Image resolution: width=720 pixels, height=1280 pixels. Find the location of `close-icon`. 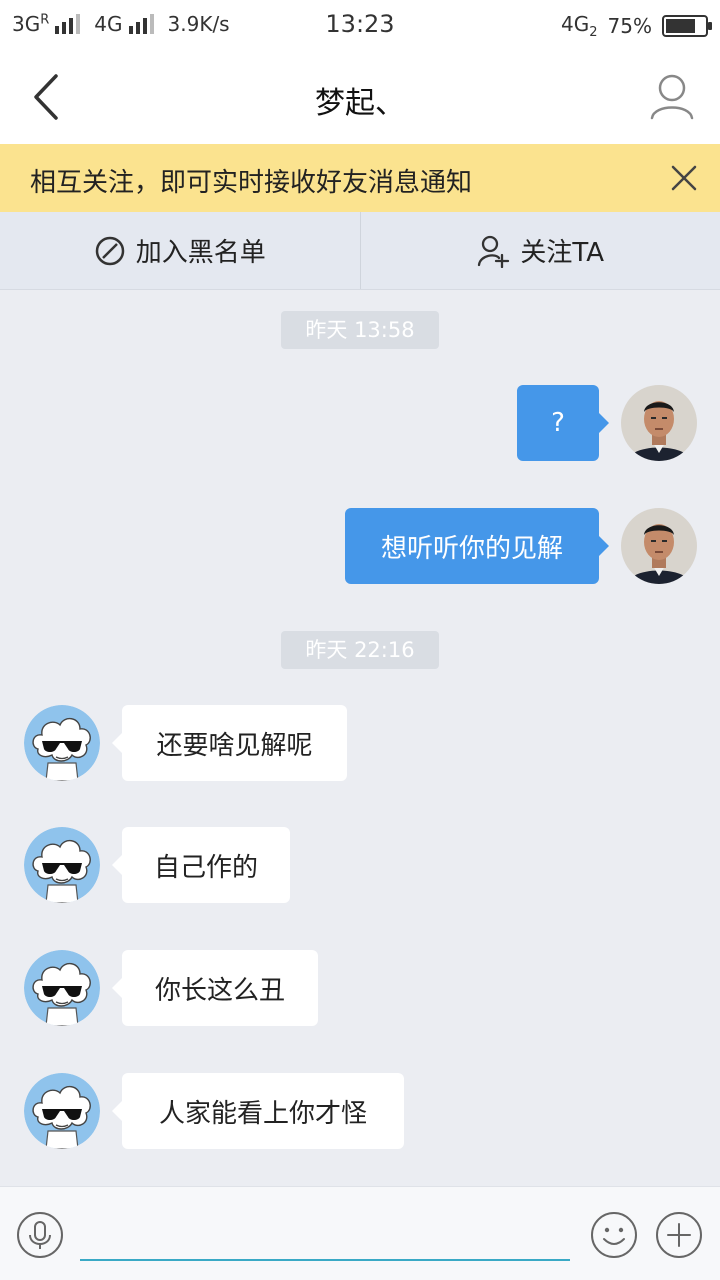

close-icon is located at coordinates (684, 178).